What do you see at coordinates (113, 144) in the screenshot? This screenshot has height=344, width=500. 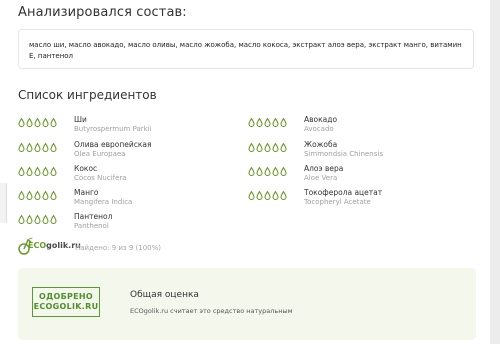 I see `ingredient-name: Олива европейская` at bounding box center [113, 144].